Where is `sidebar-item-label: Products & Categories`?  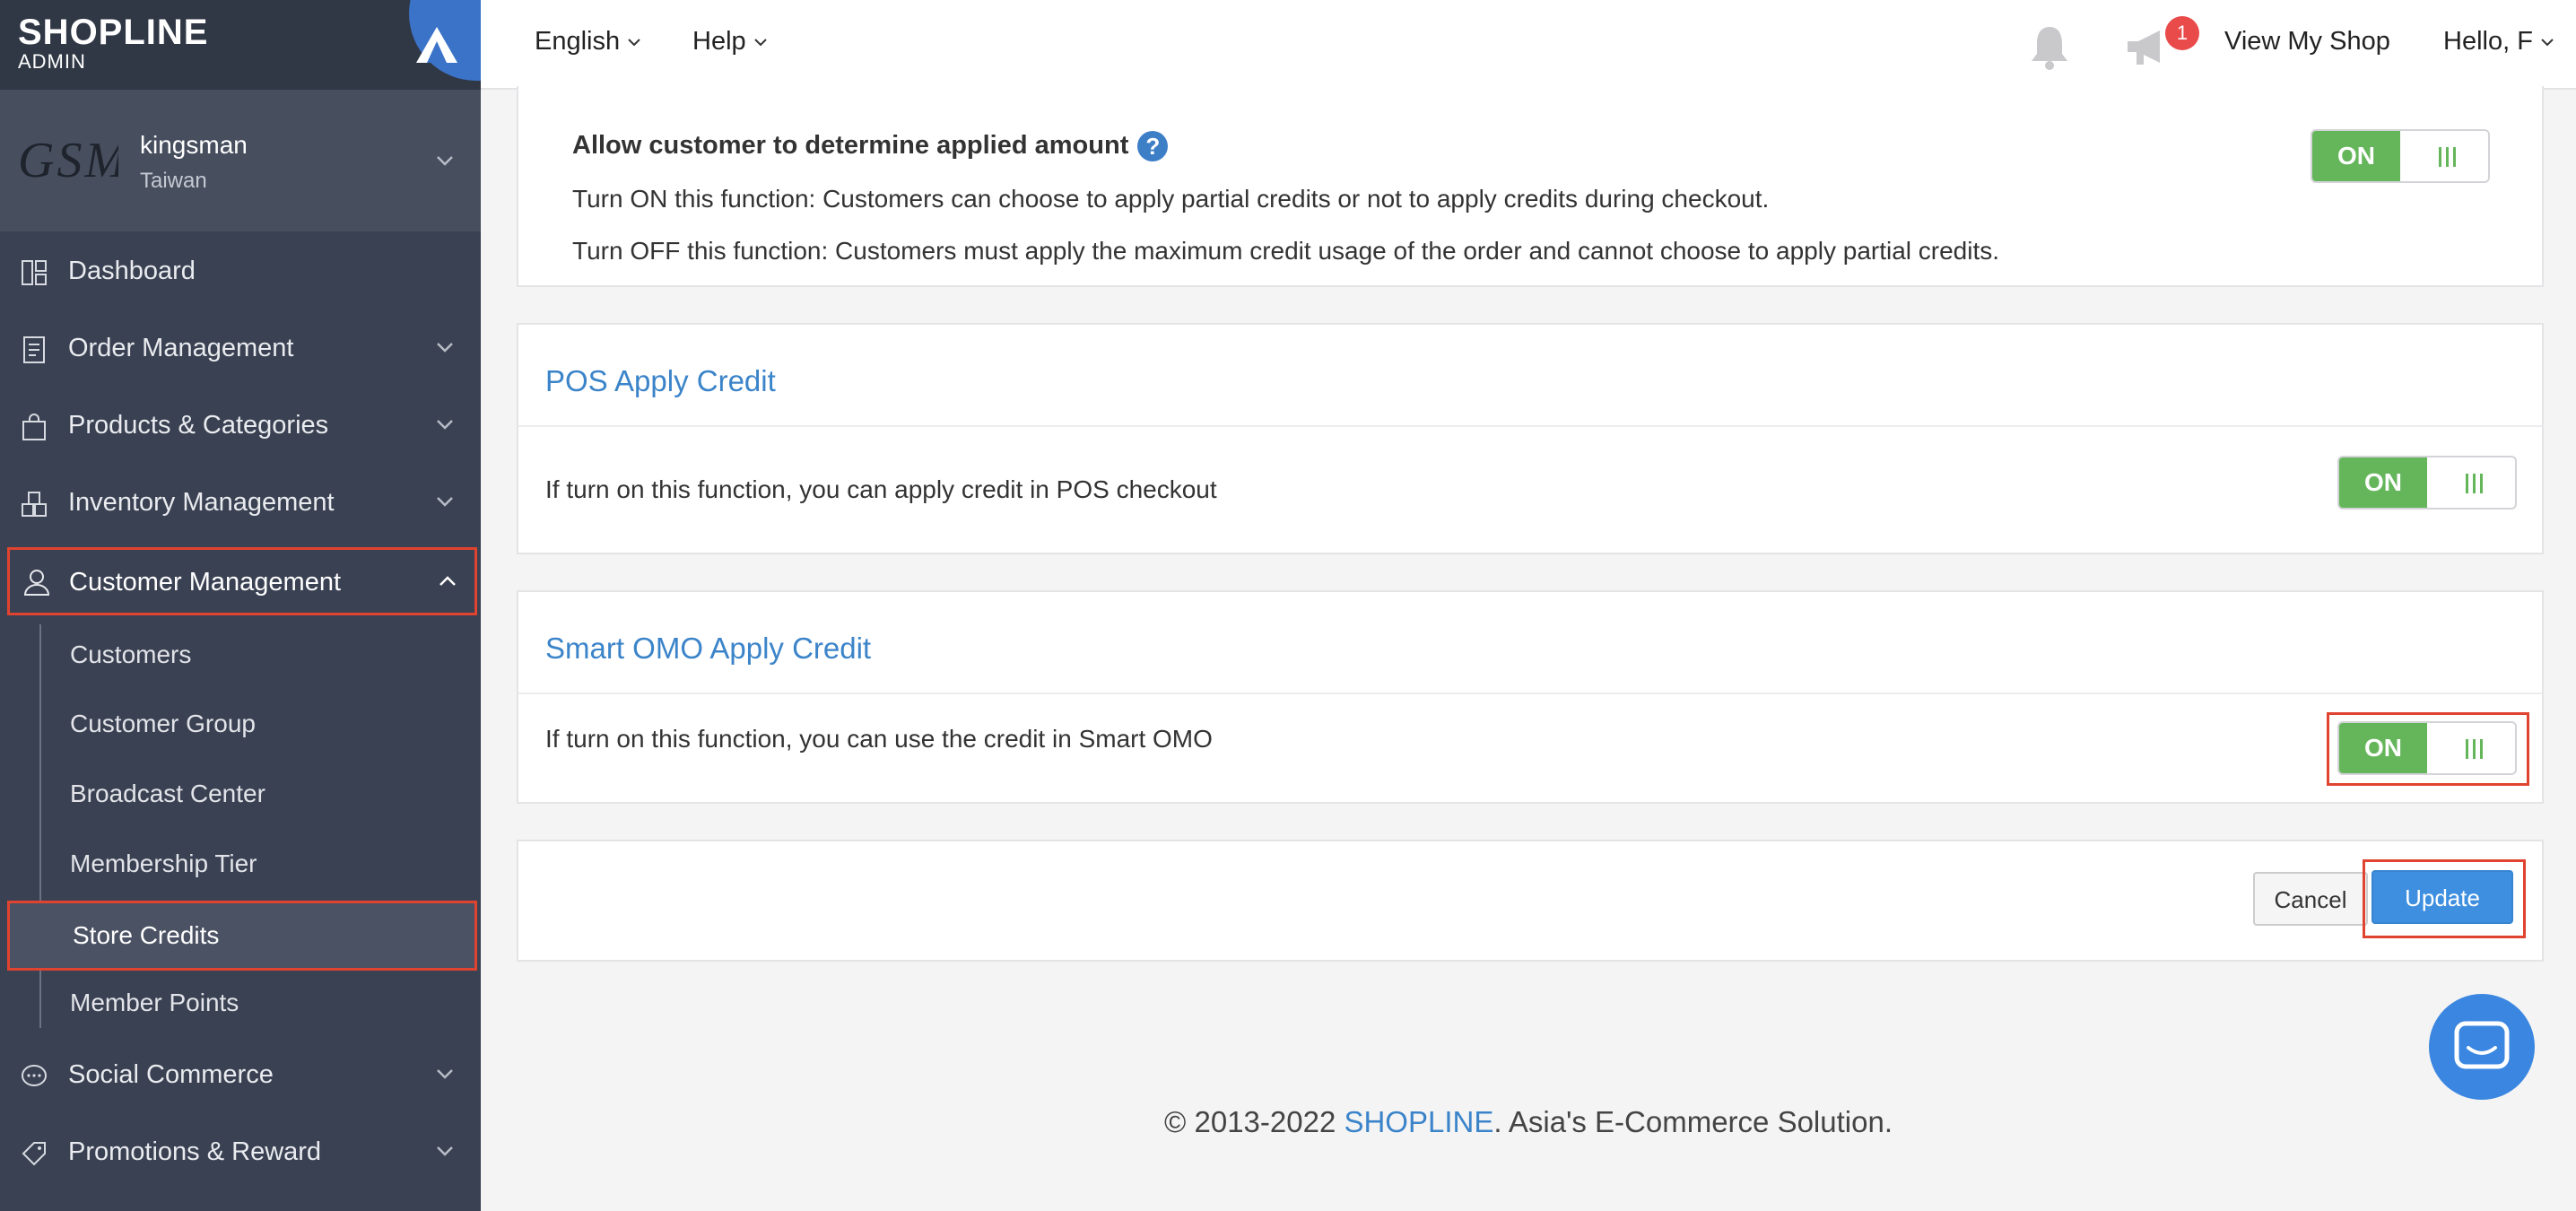
sidebar-item-label: Products & Categories is located at coordinates (198, 425).